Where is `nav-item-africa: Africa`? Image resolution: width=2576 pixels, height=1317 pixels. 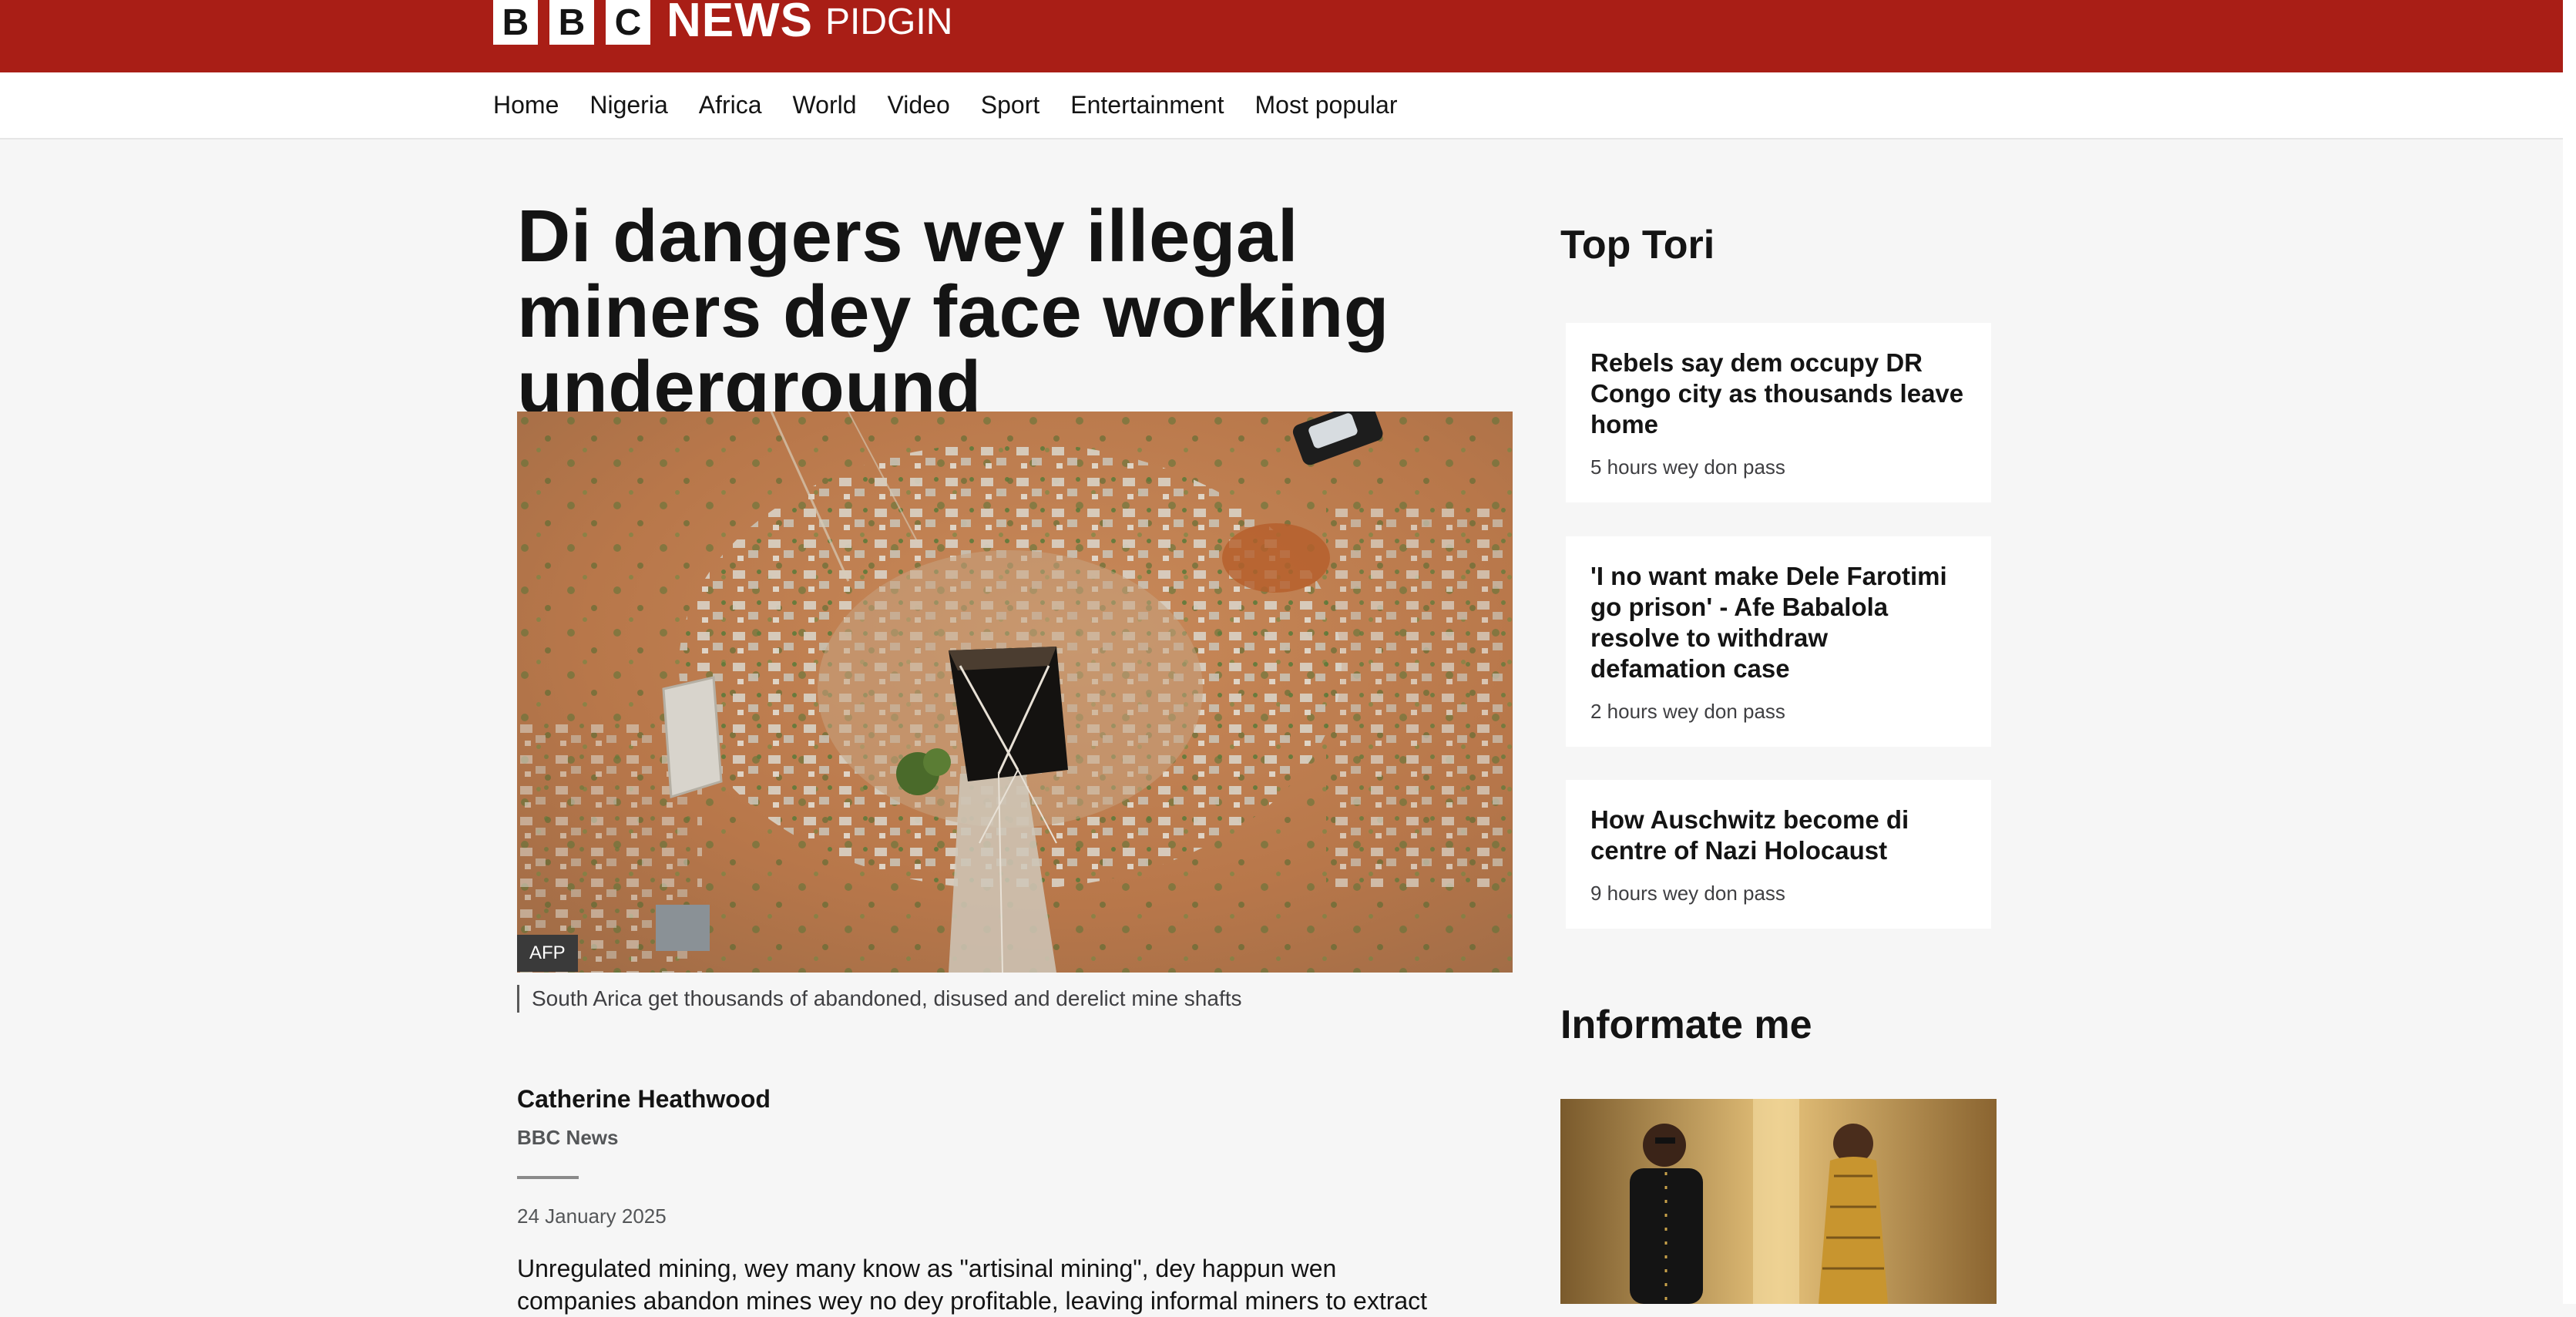 nav-item-africa: Africa is located at coordinates (730, 105).